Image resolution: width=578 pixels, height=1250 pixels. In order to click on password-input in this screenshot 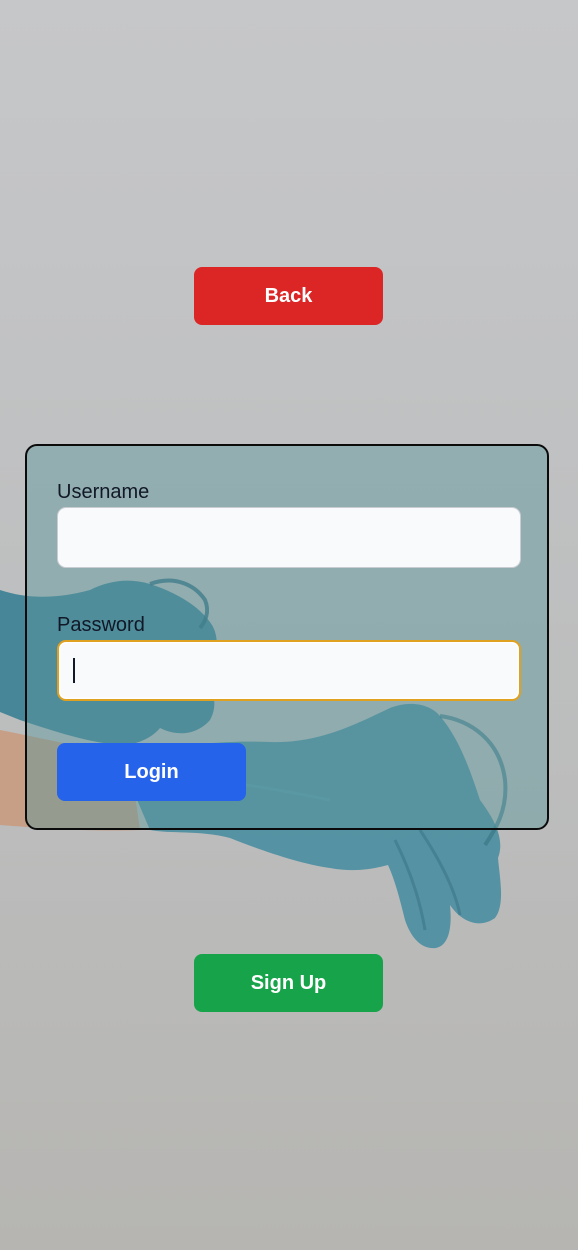, I will do `click(289, 670)`.